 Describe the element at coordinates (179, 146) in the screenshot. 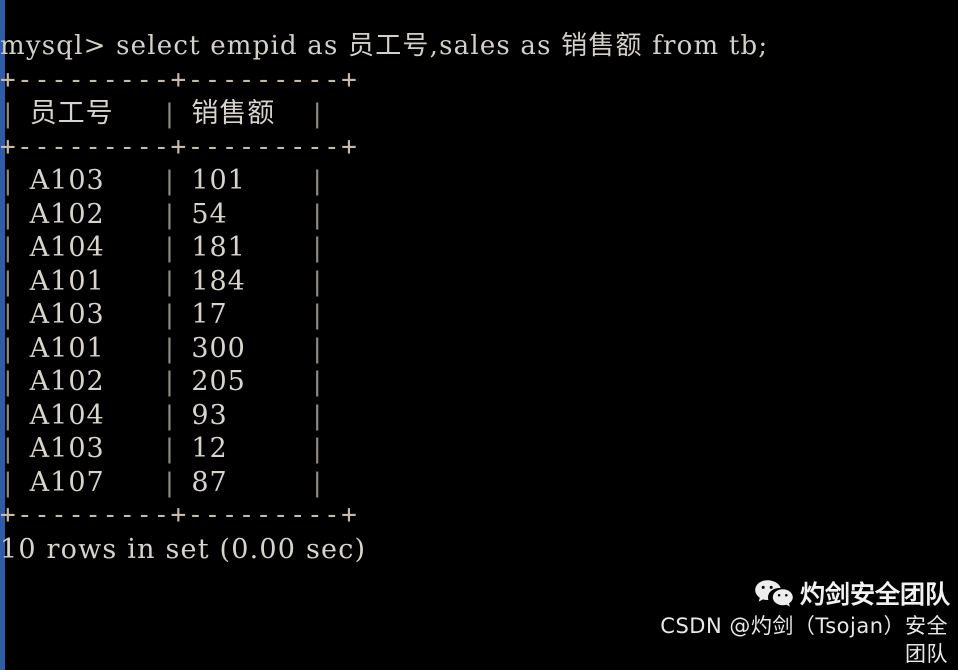

I see `table-rule-header: +---------+---------+` at that location.